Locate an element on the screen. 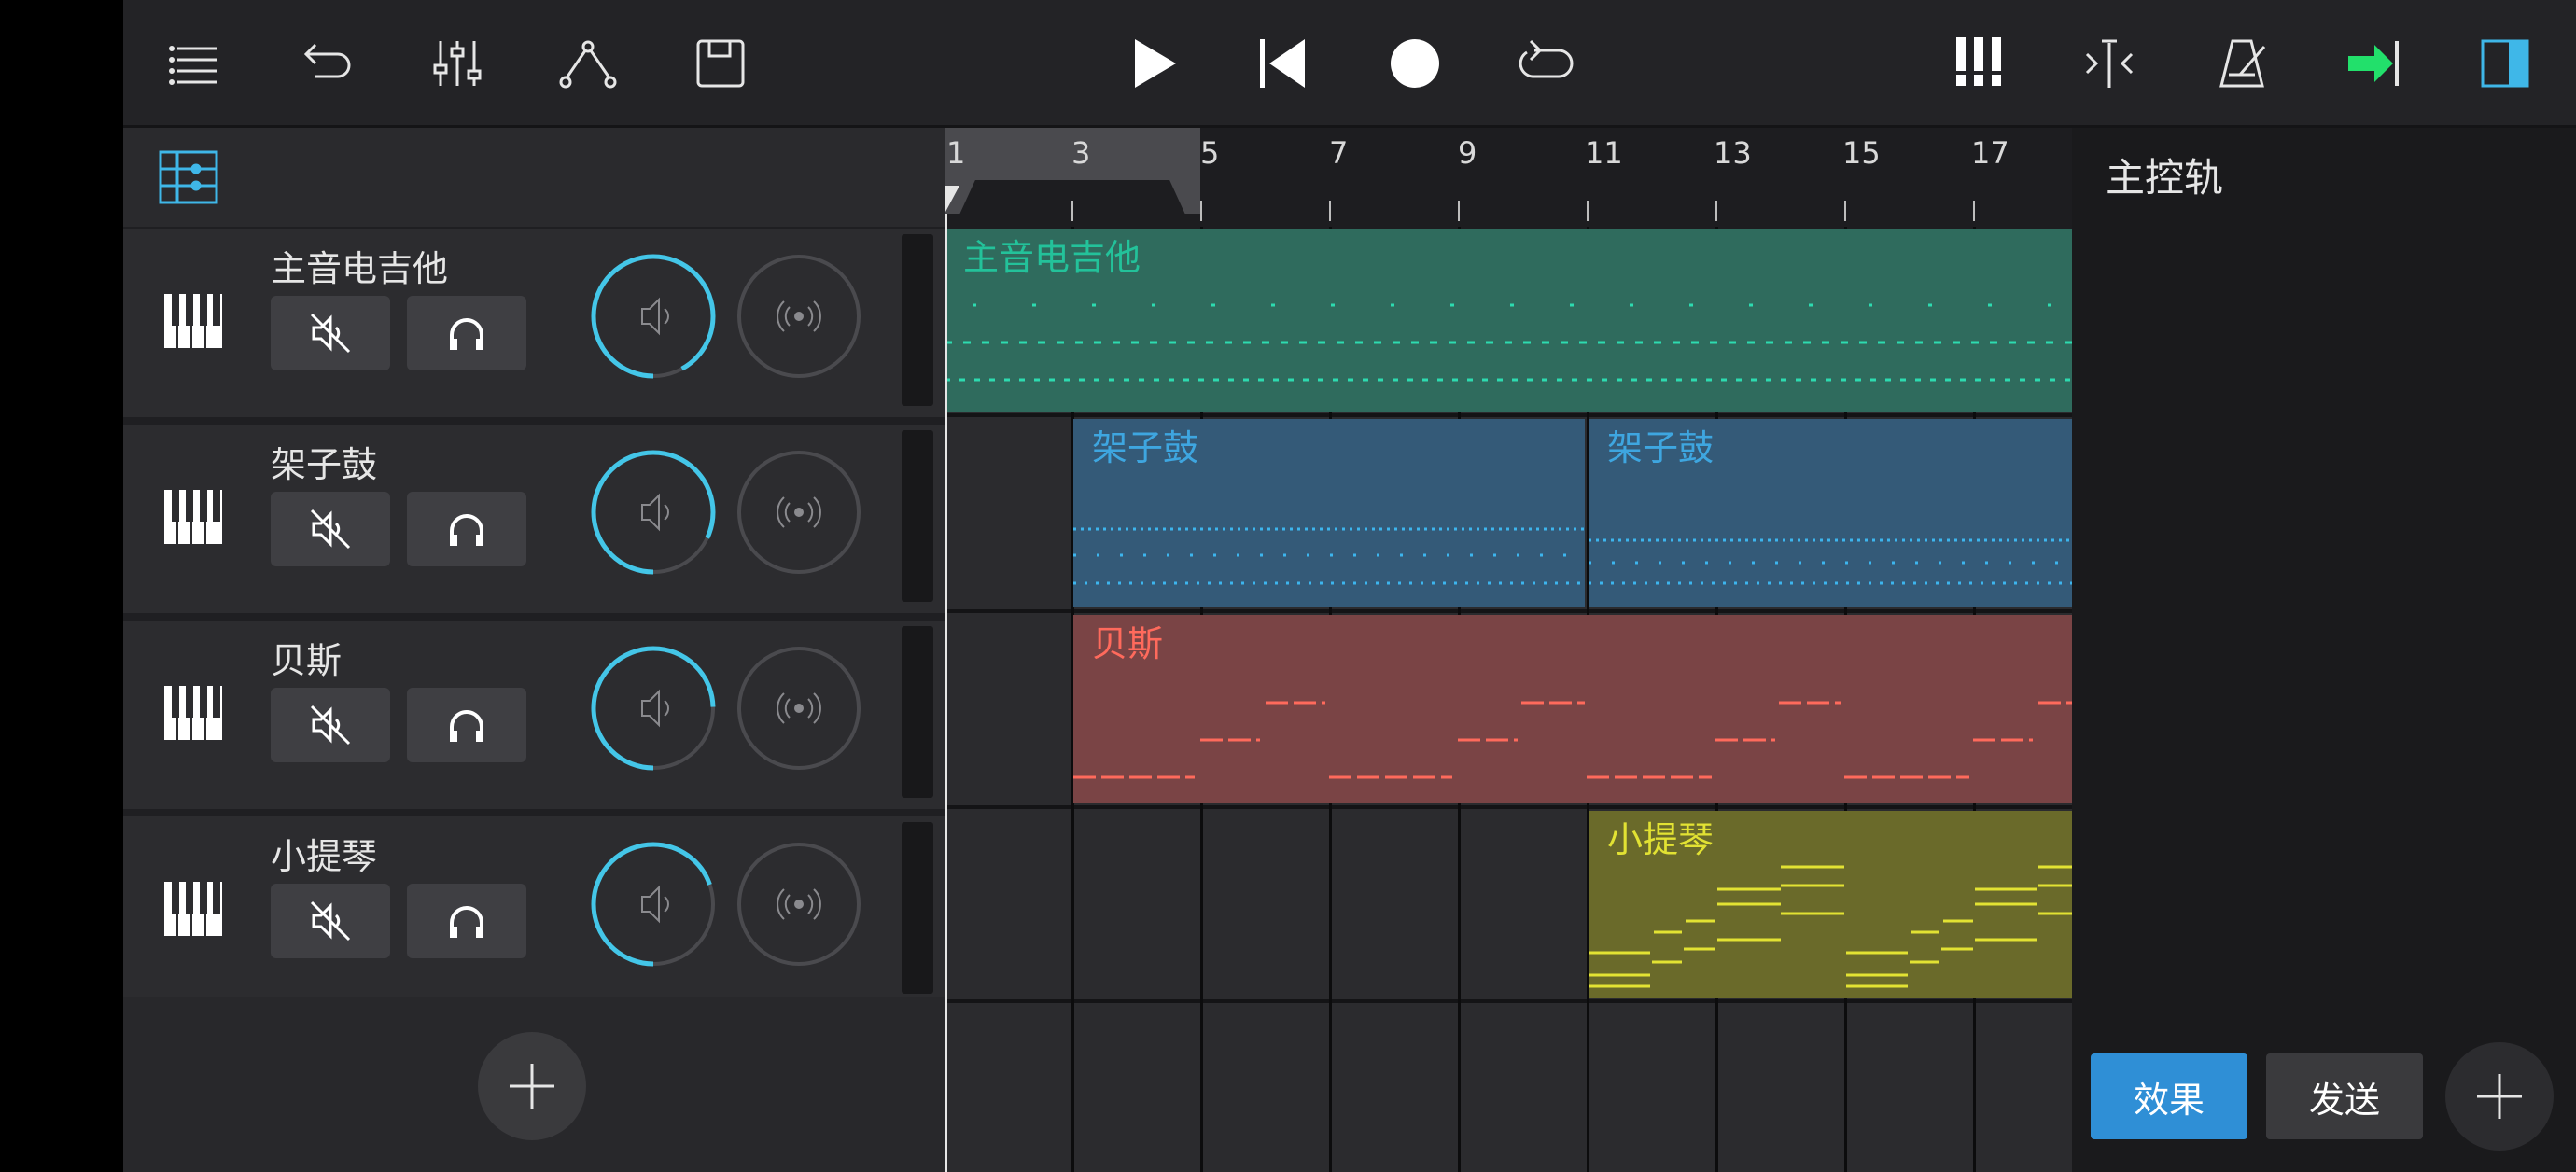 The height and width of the screenshot is (1172, 2576). ruler-label: 3 is located at coordinates (1081, 153).